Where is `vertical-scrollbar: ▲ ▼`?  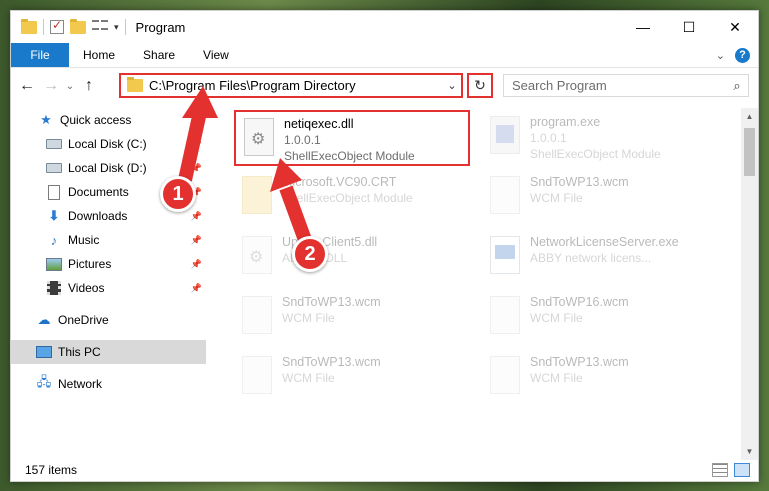 vertical-scrollbar: ▲ ▼ is located at coordinates (749, 284).